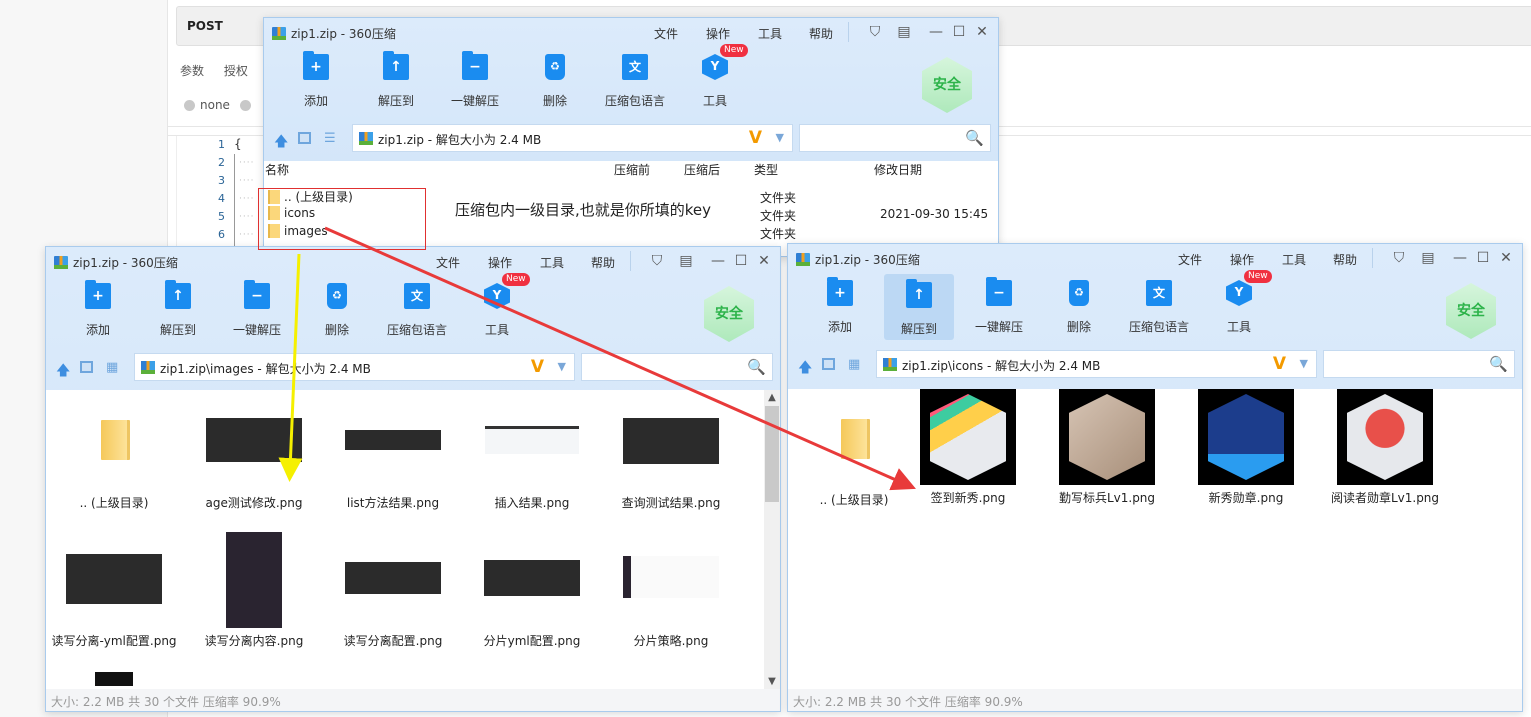  Describe the element at coordinates (766, 169) in the screenshot. I see `col-type: 类型` at that location.